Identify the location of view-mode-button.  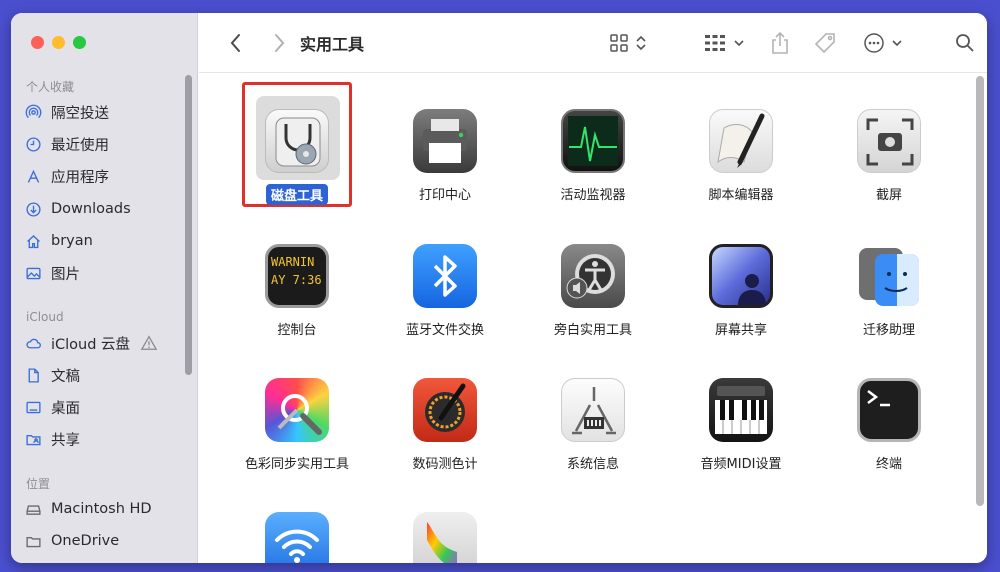
(628, 43).